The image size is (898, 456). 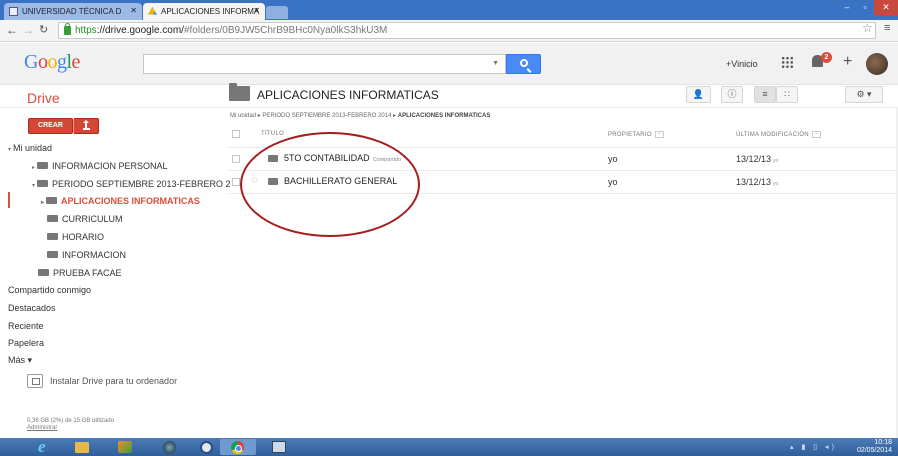 I want to click on back-arrow-icon: ←, so click(x=12, y=30).